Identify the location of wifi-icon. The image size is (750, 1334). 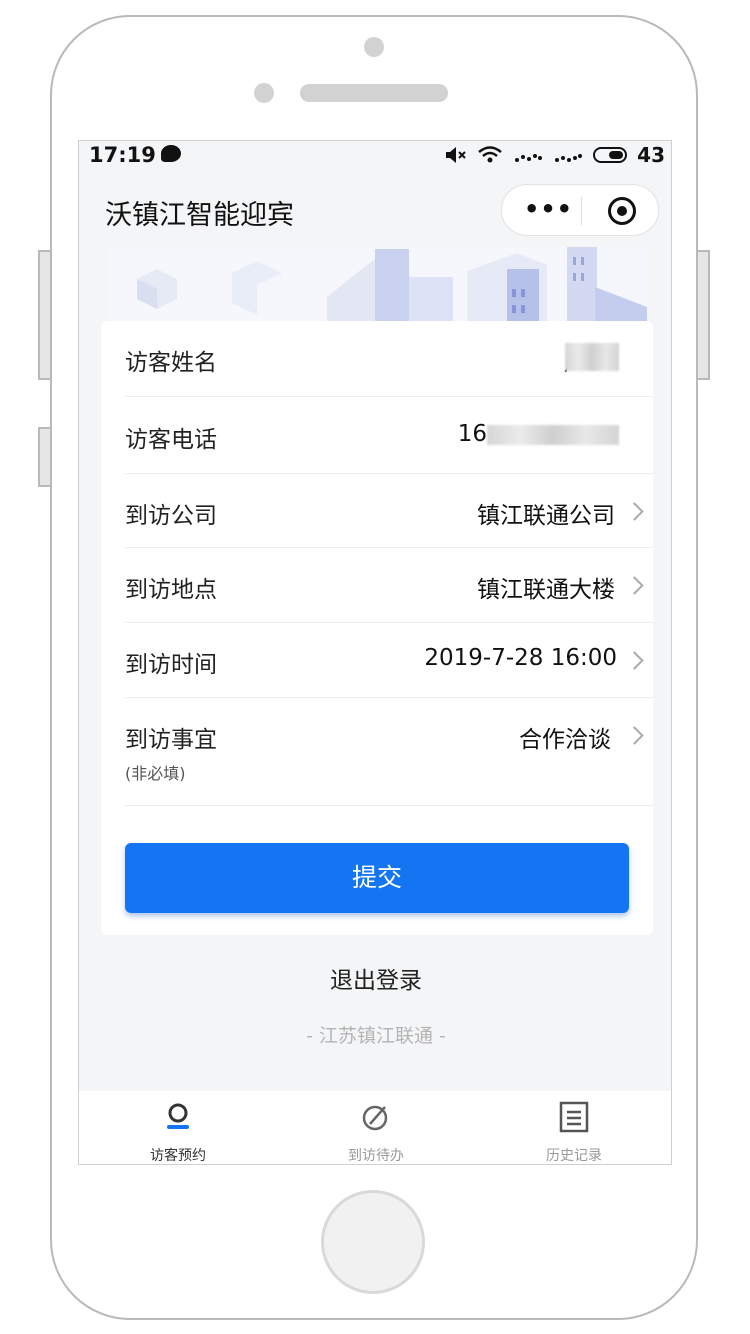
(490, 154).